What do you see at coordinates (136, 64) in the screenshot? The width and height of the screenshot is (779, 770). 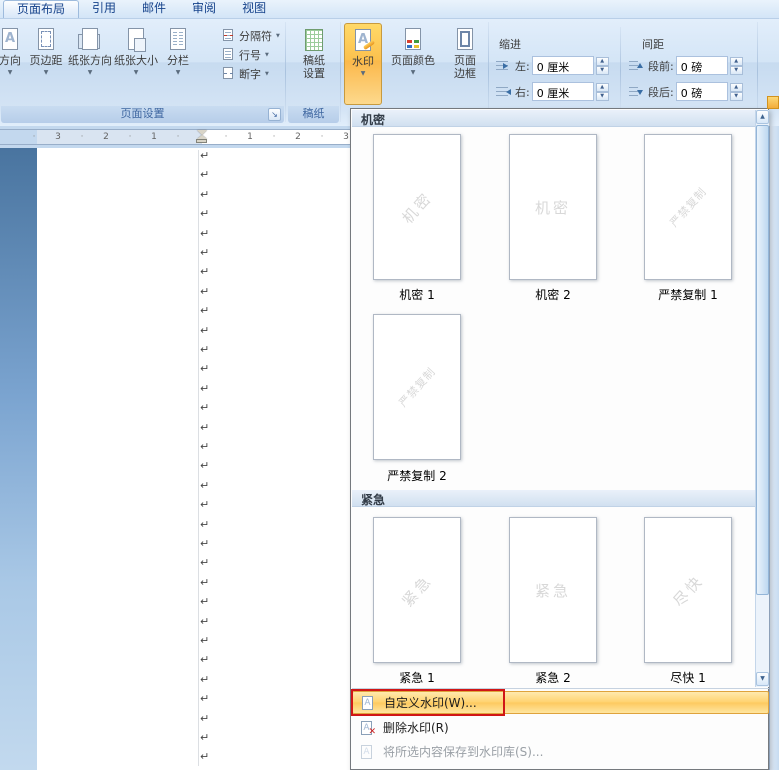 I see `paper-size-button: 纸张大小 ▼` at bounding box center [136, 64].